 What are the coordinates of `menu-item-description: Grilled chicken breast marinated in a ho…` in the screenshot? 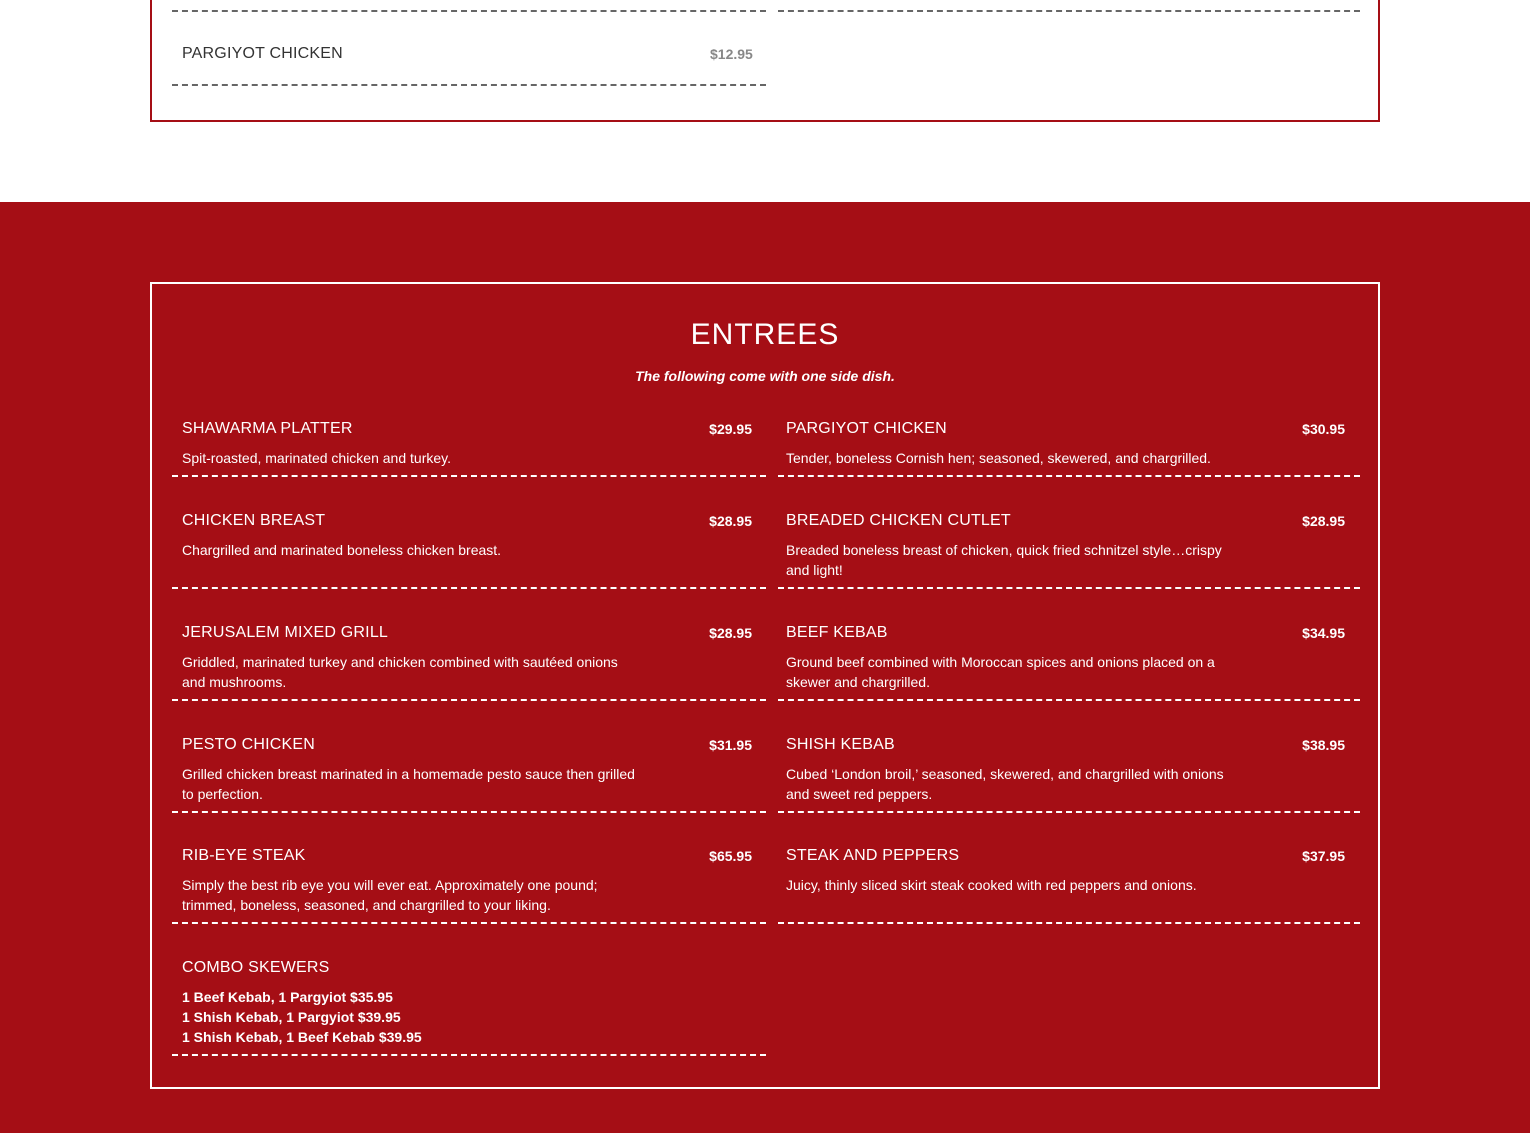 It's located at (408, 784).